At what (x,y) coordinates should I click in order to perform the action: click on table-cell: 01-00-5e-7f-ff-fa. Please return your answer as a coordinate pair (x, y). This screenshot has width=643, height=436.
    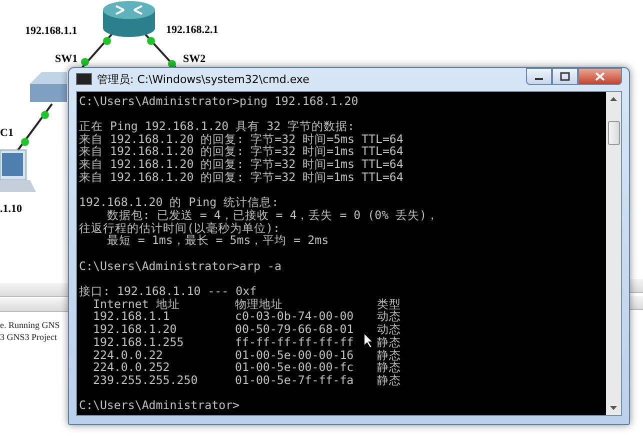
    Looking at the image, I should click on (294, 380).